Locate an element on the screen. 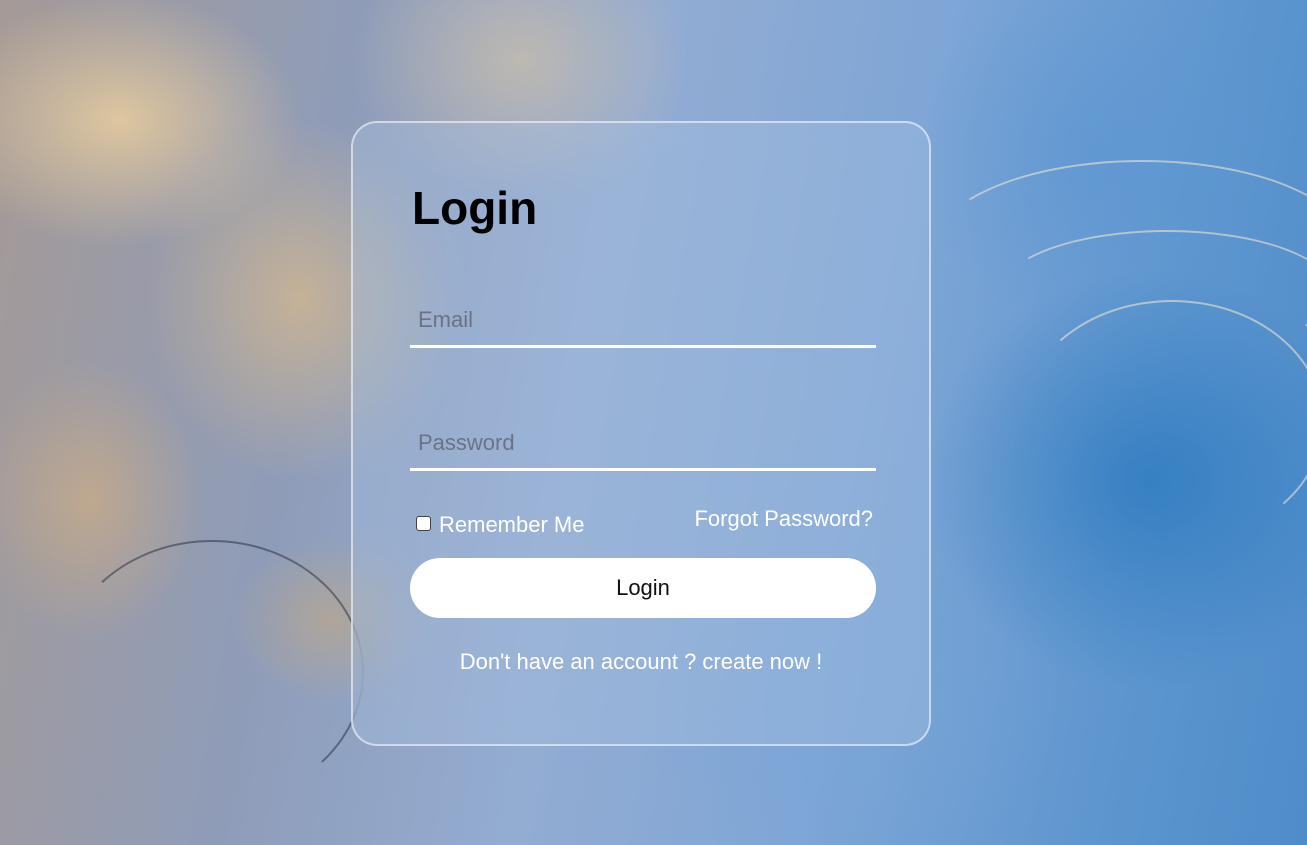  password-input is located at coordinates (643, 443).